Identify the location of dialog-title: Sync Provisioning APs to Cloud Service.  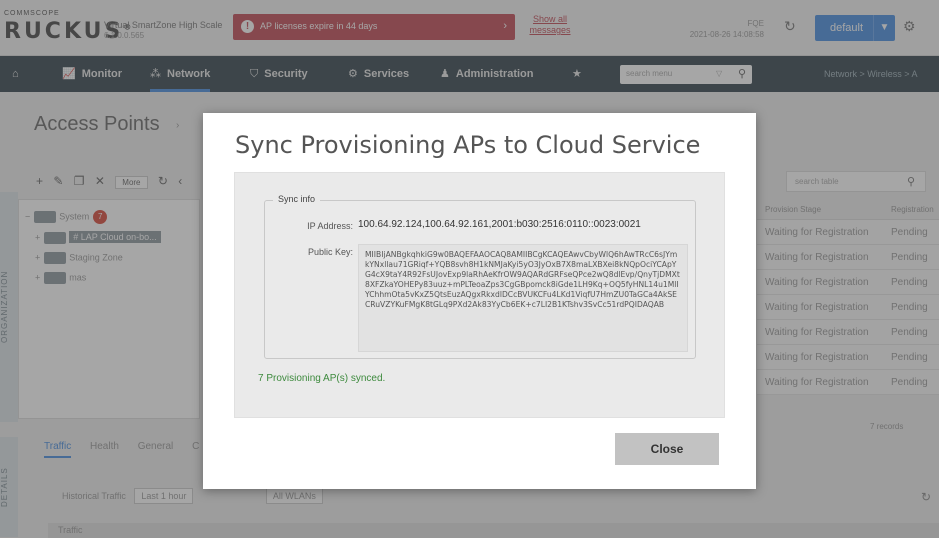
(468, 145).